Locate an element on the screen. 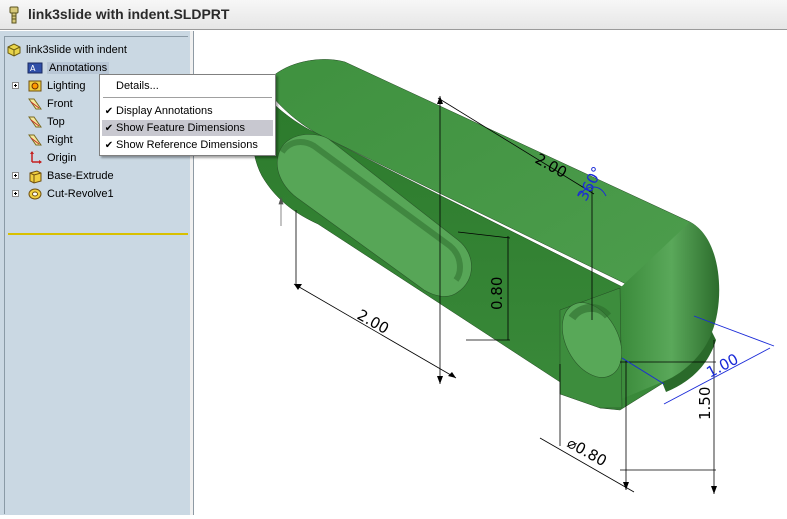 This screenshot has height=519, width=787. part-root-icon is located at coordinates (14, 50).